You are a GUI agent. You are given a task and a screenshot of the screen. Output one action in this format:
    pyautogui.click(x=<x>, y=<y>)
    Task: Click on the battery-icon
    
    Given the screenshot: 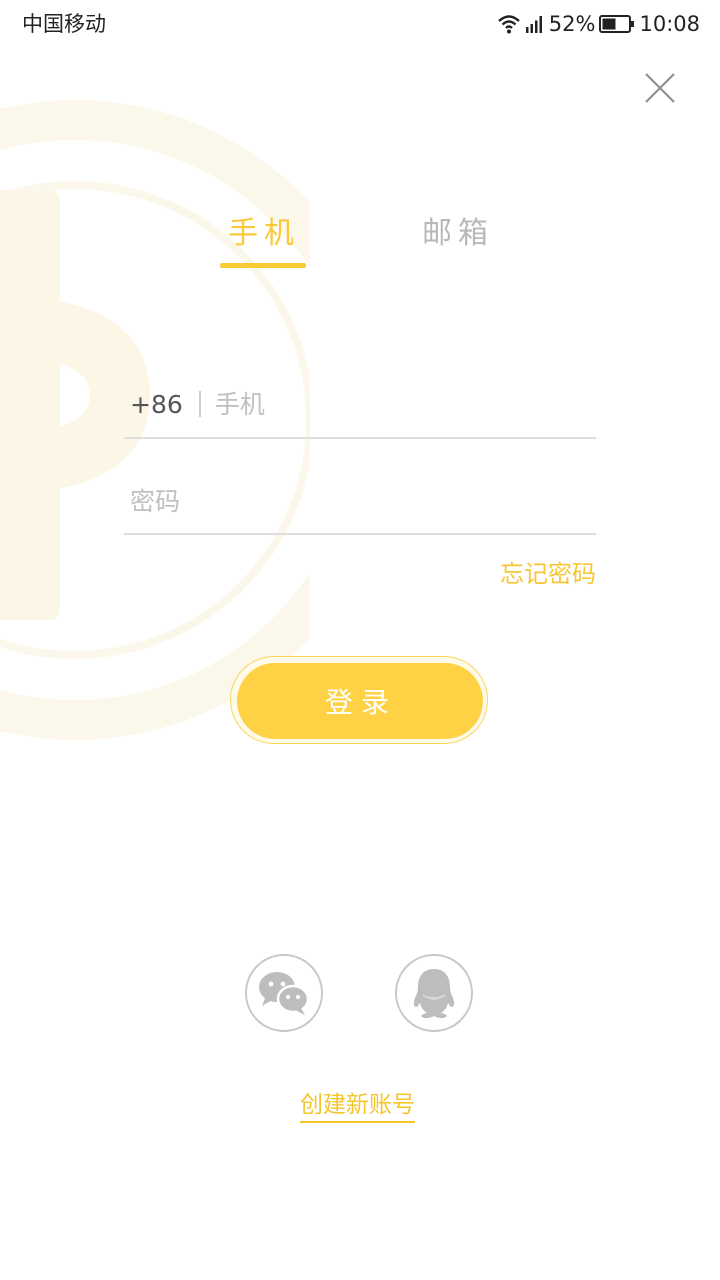 What is the action you would take?
    pyautogui.click(x=617, y=24)
    